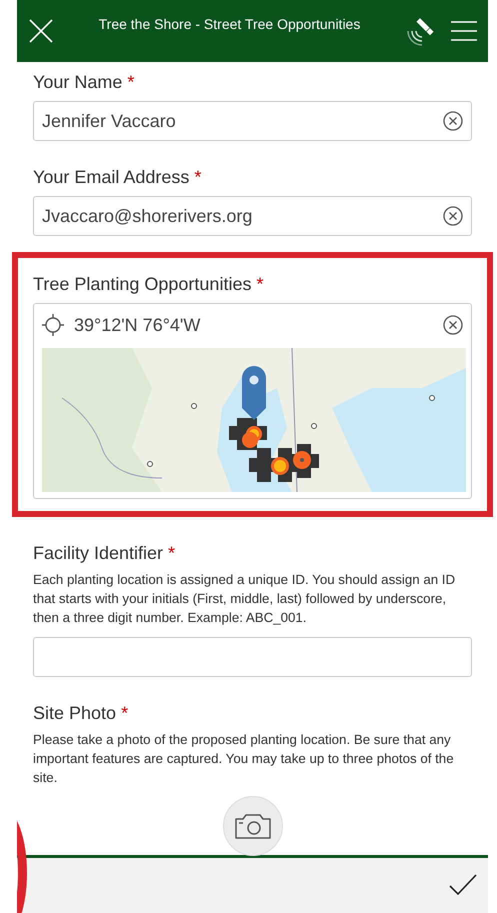 This screenshot has width=497, height=913. I want to click on input-field, so click(252, 657).